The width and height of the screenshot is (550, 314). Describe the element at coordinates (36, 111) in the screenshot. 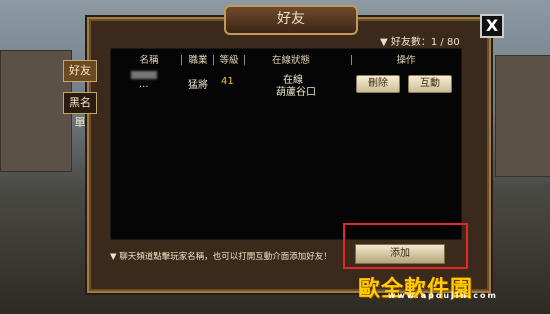

I see `bg-building-left` at that location.